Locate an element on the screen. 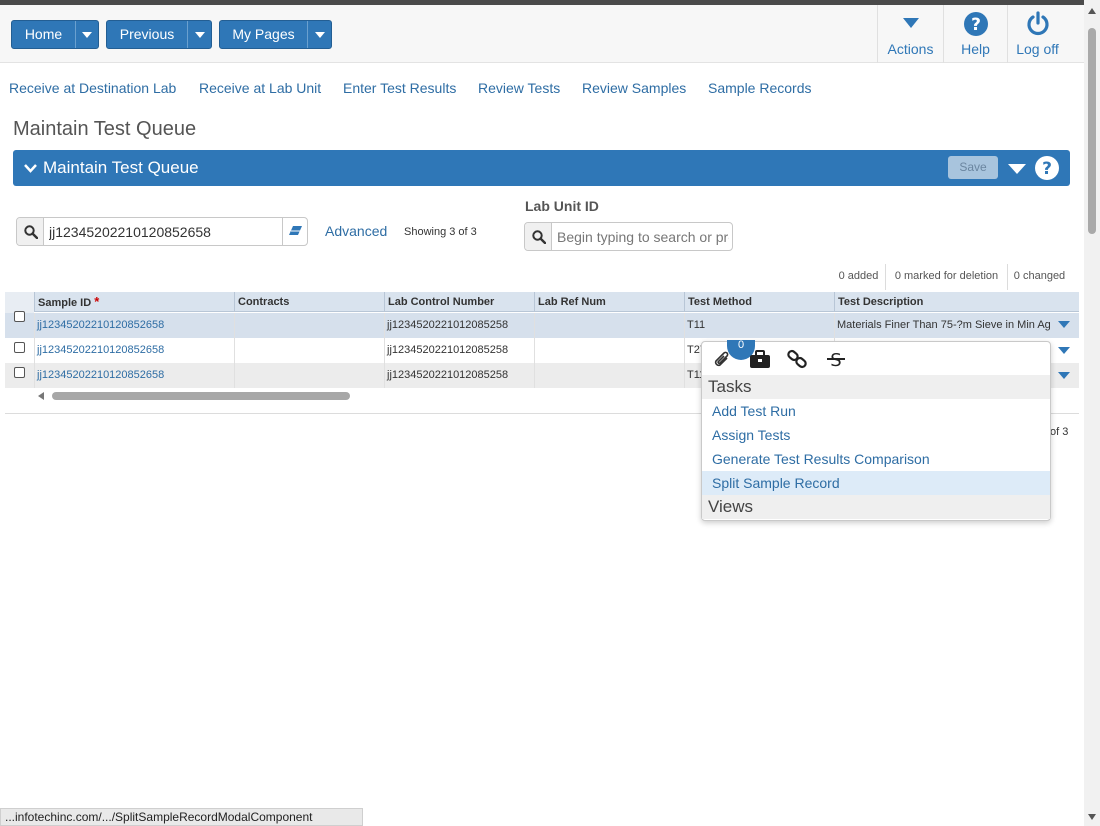 This screenshot has width=1100, height=826. panel-header: Maintain Test Queue Save ? is located at coordinates (541, 168).